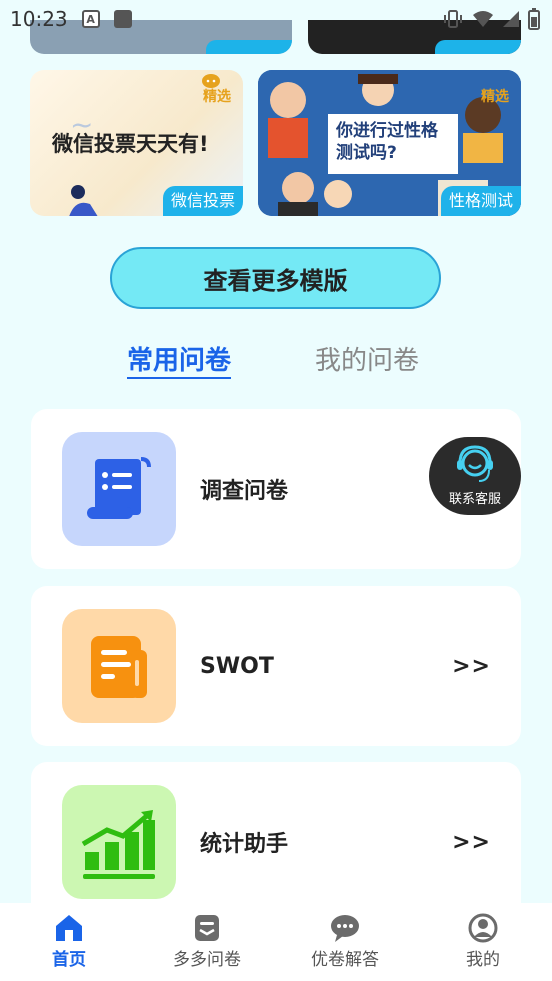 This screenshot has height=981, width=552. Describe the element at coordinates (207, 942) in the screenshot. I see `nav-surveys: 多多问卷` at that location.